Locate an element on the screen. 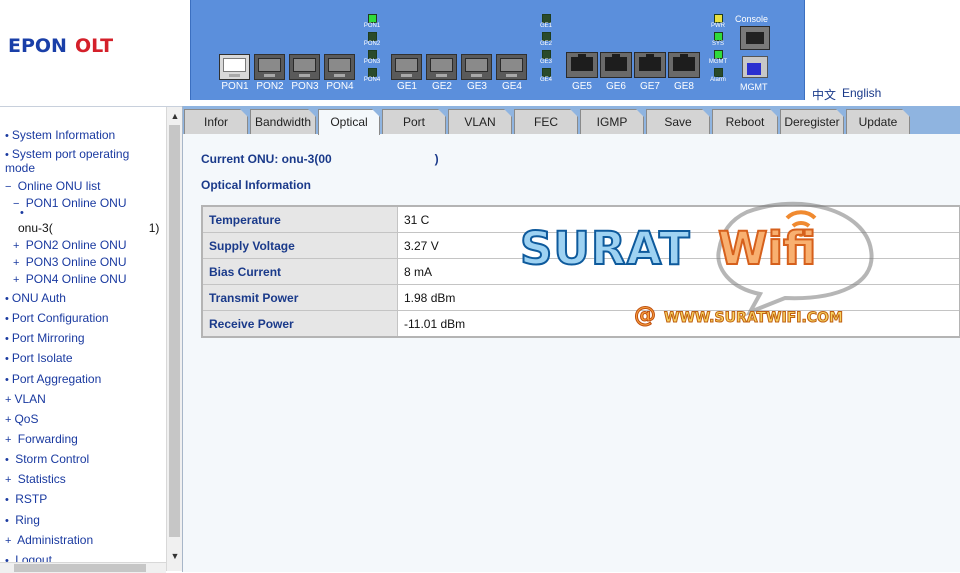  ge4-led is located at coordinates (546, 72).